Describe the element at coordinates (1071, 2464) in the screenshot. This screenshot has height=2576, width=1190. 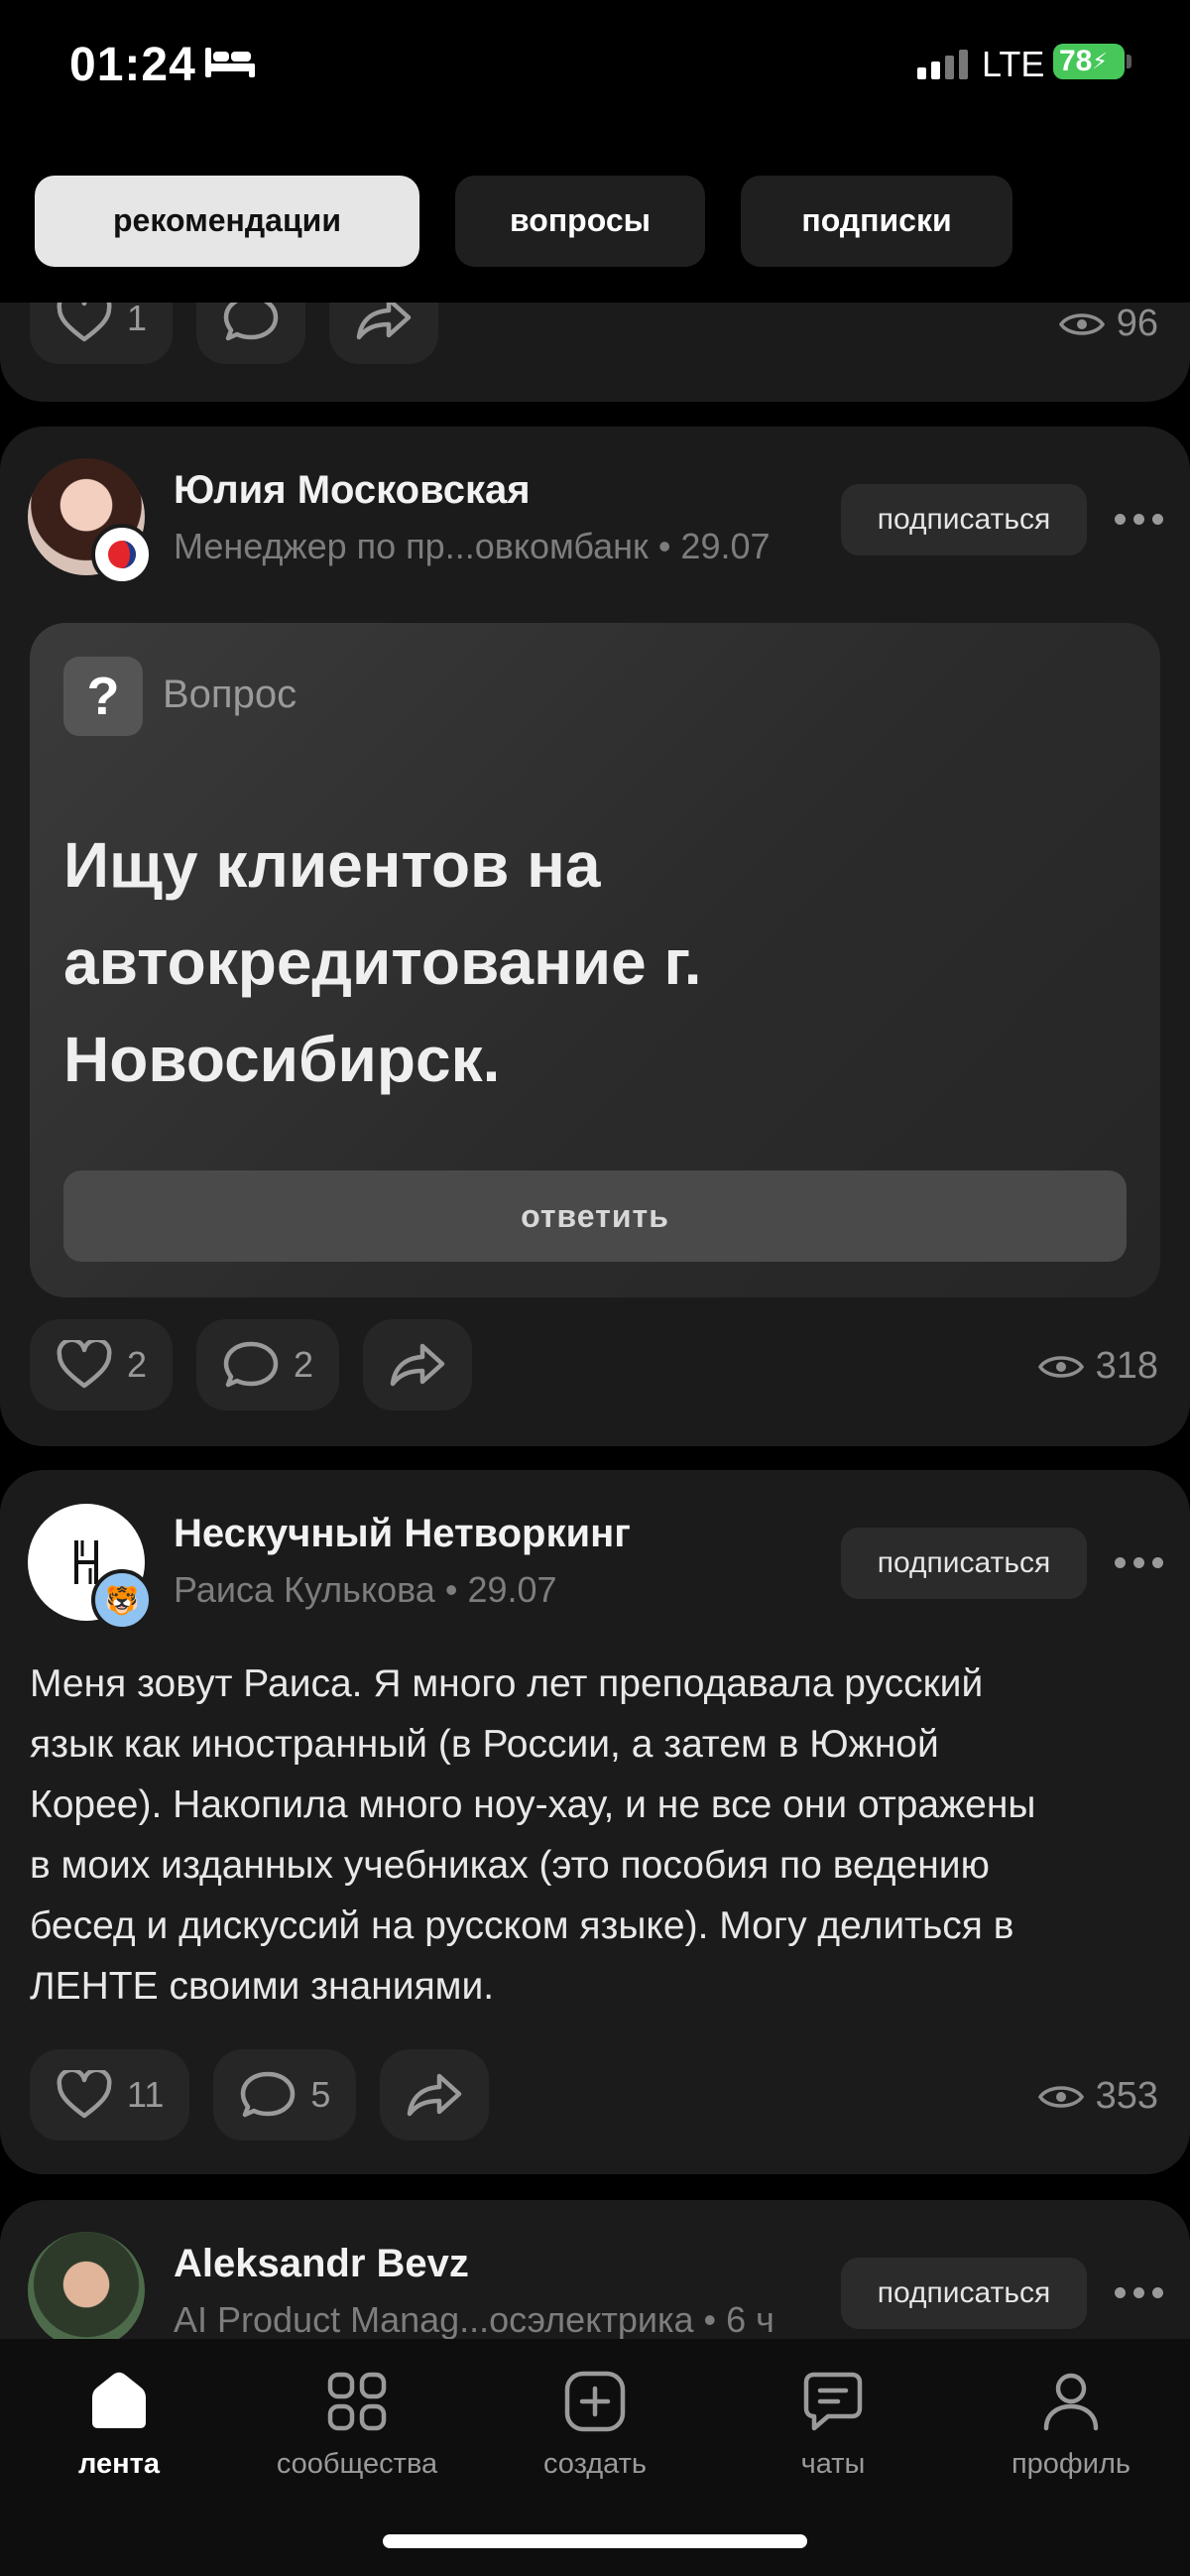
I see `nav-profile-label: профиль` at that location.